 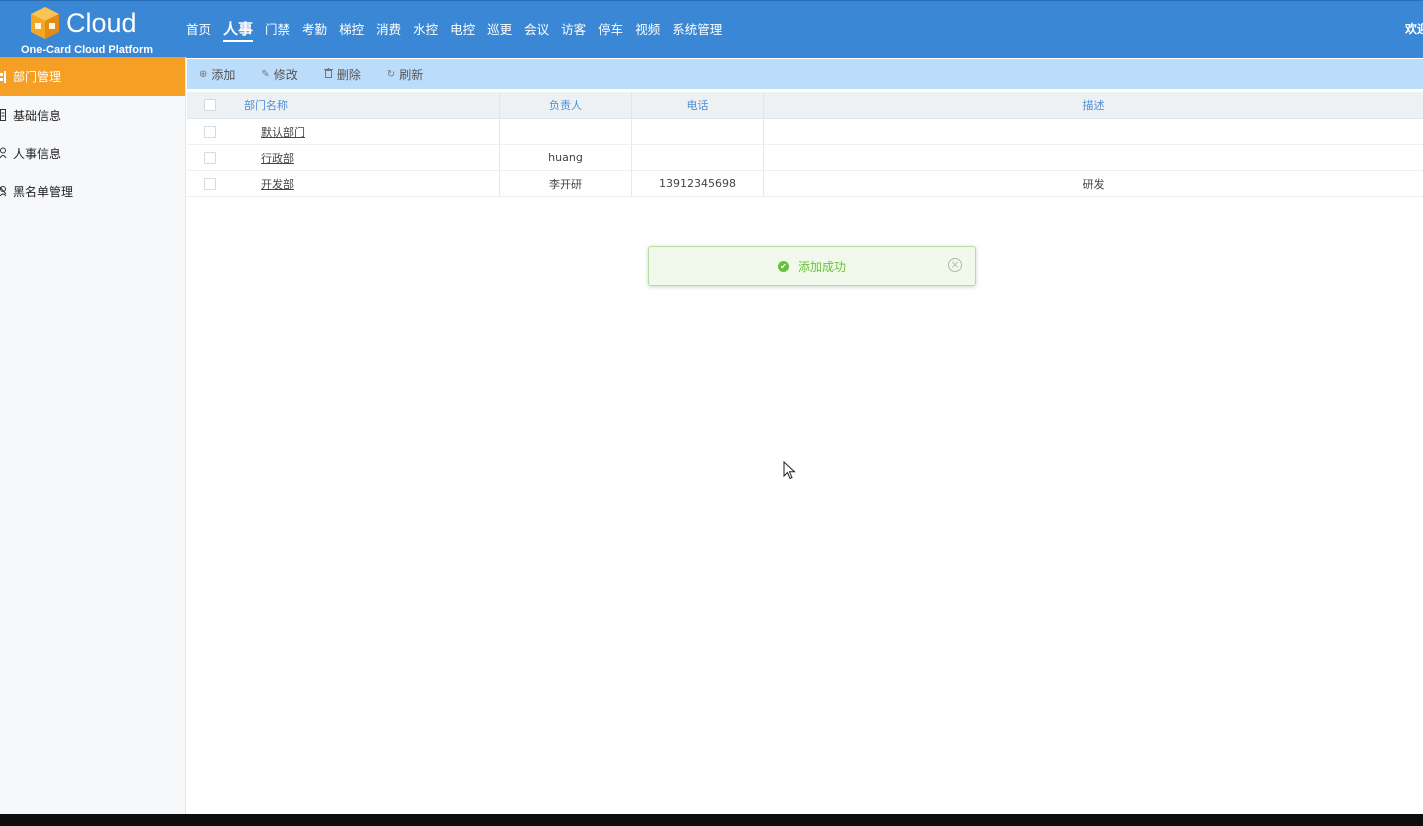 I want to click on org-chart-icon, so click(x=6, y=76).